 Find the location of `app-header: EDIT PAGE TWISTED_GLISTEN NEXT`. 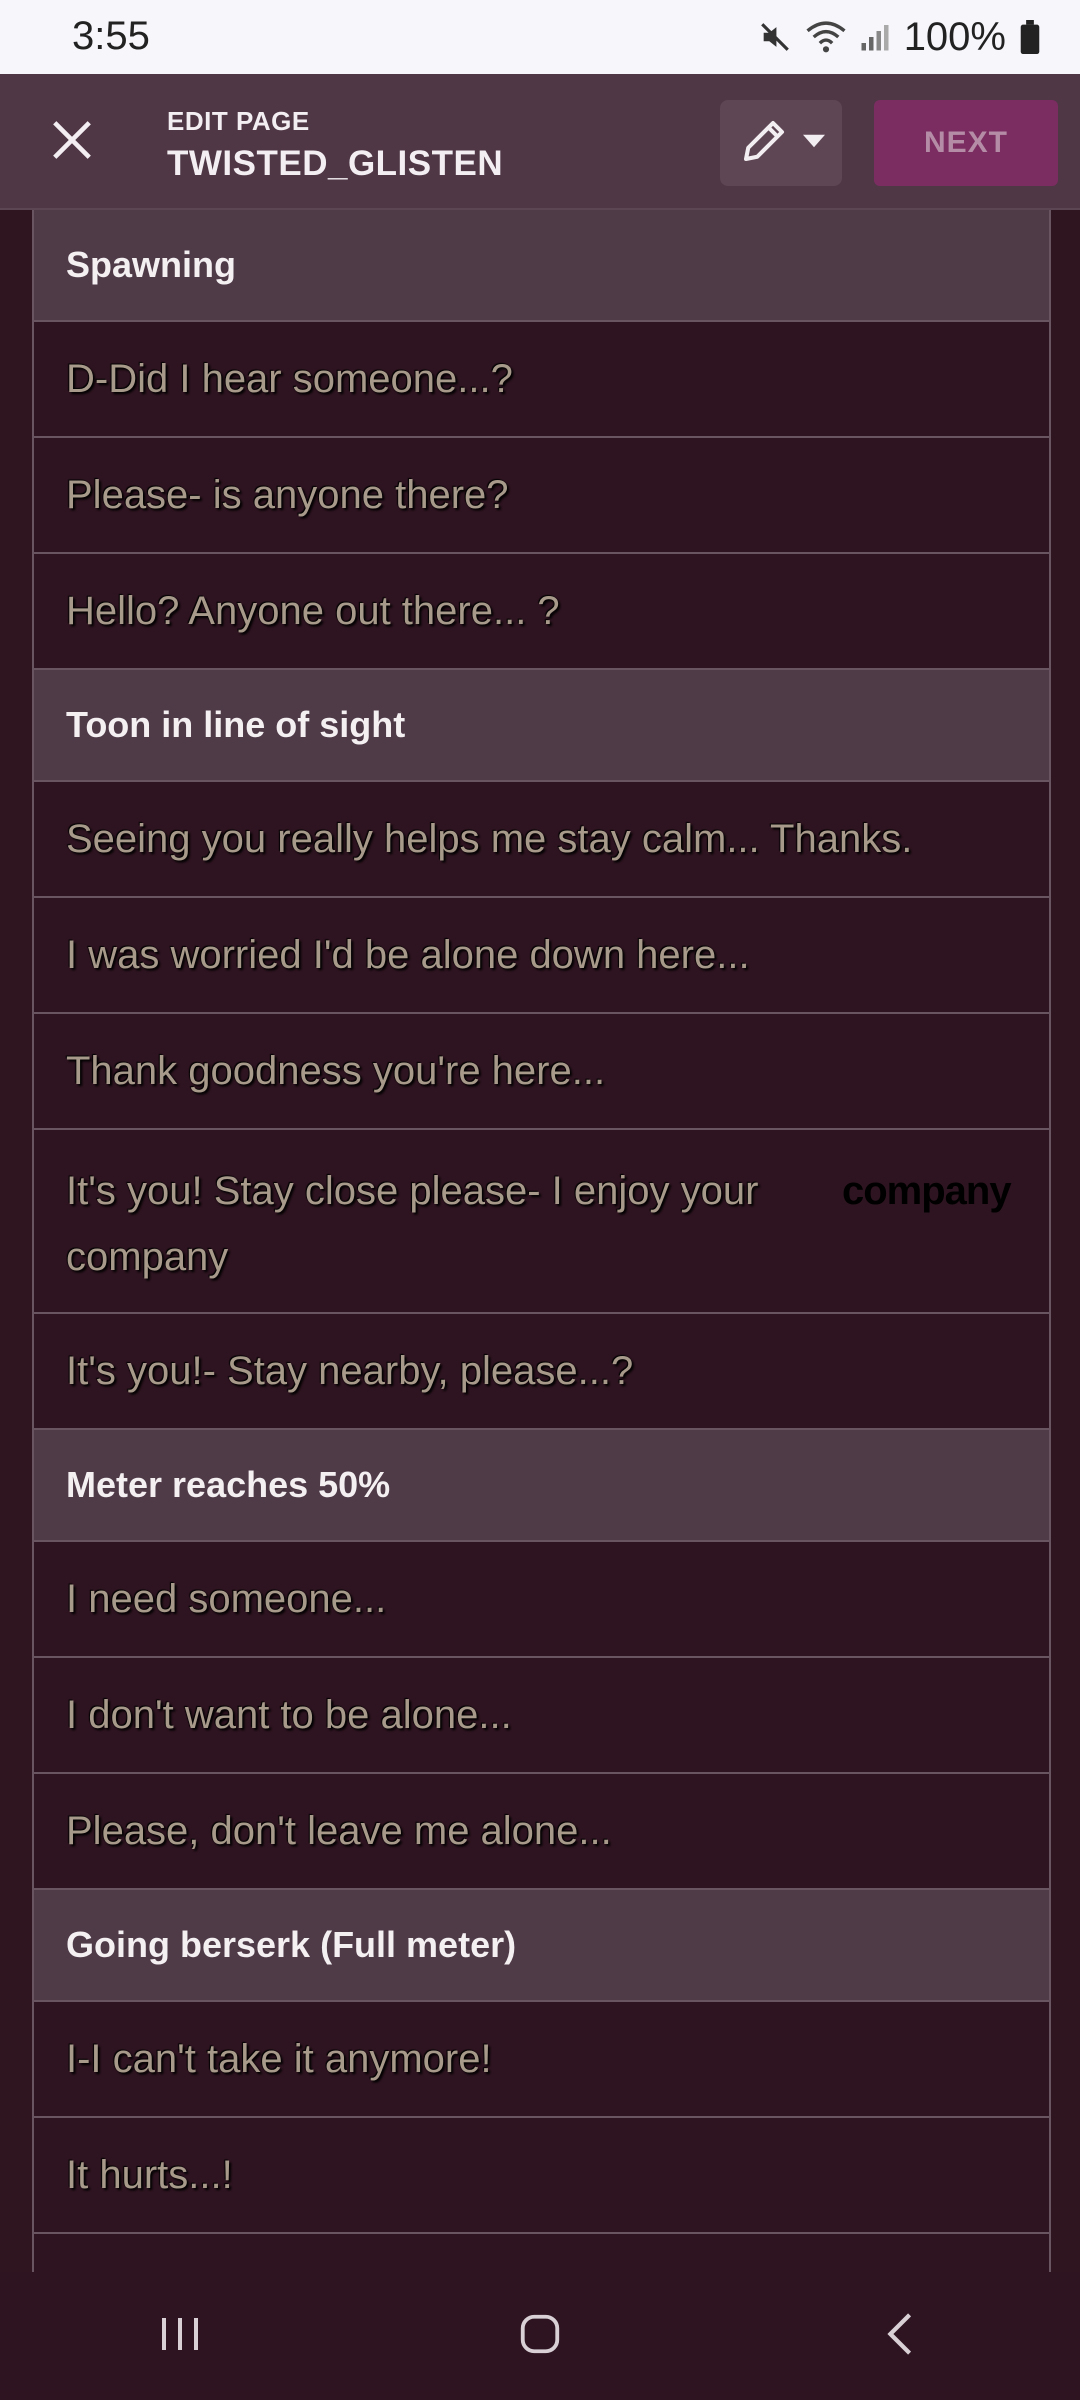

app-header: EDIT PAGE TWISTED_GLISTEN NEXT is located at coordinates (540, 142).